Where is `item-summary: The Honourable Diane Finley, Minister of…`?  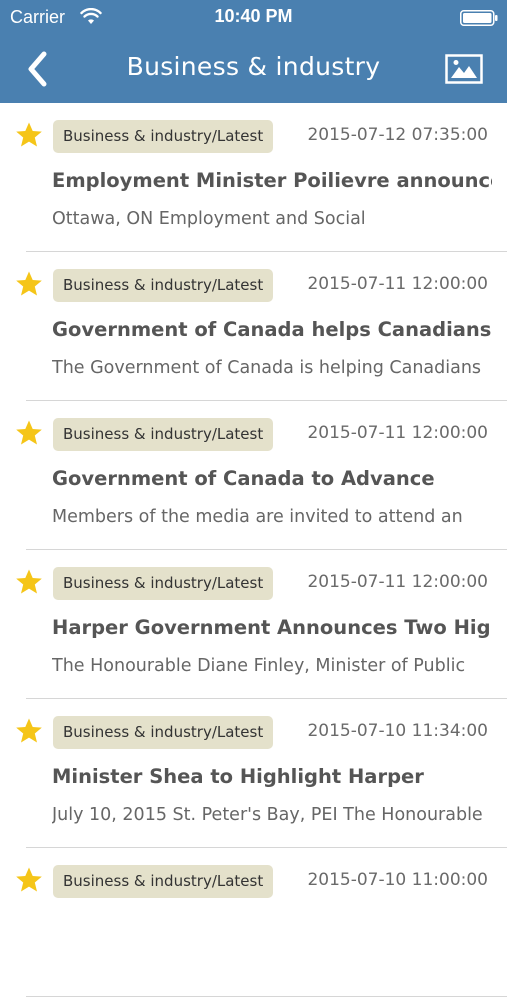 item-summary: The Honourable Diane Finley, Minister of… is located at coordinates (259, 666).